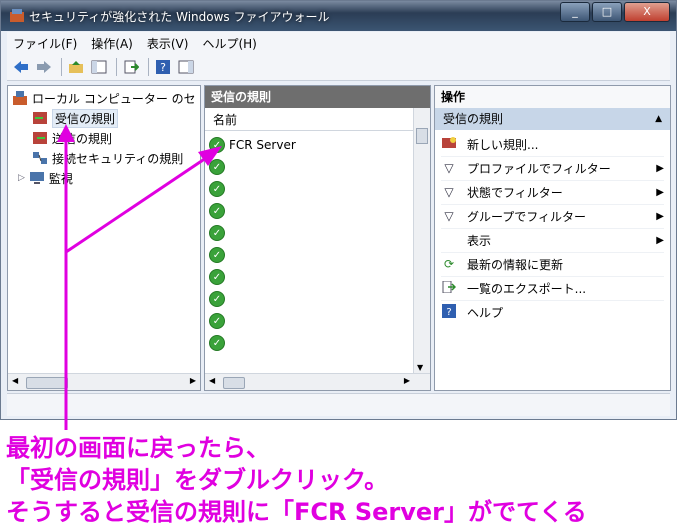  I want to click on annotation-arrow-diagonal, so click(136, 205).